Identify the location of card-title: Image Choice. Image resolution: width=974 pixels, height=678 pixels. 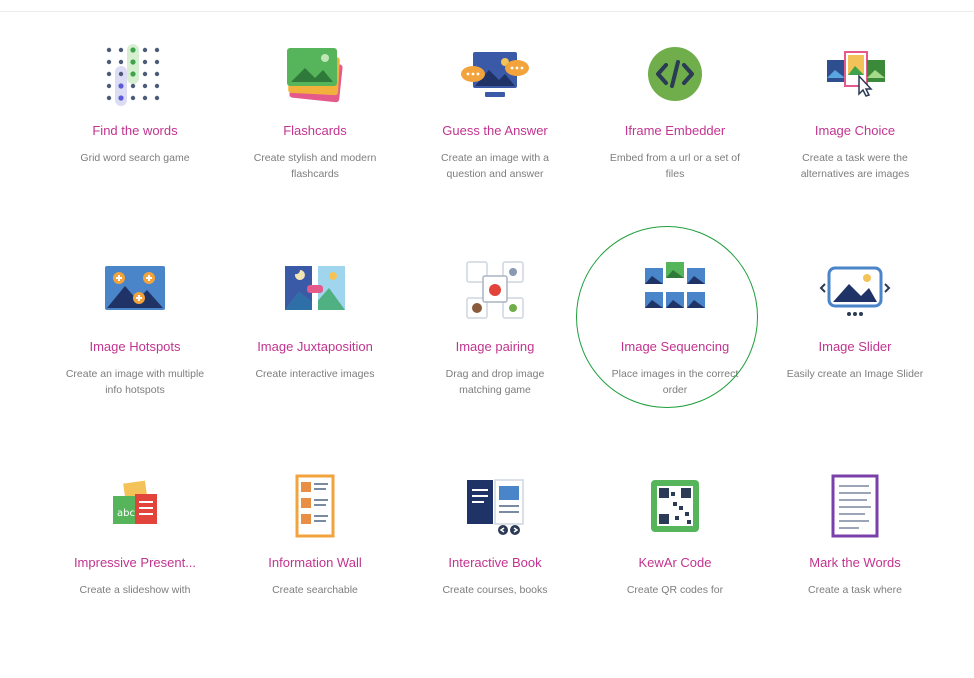
(855, 130).